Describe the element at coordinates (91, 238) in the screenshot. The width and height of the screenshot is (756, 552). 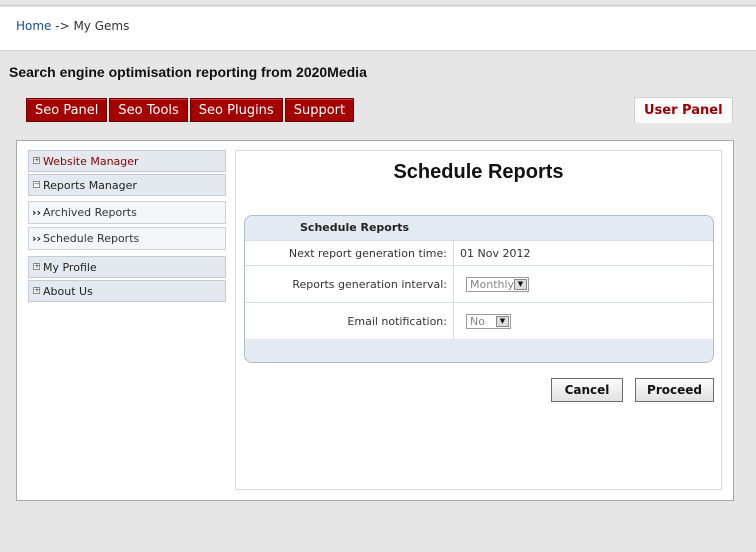
I see `sidebar-subitem-label: Schedule Reports` at that location.